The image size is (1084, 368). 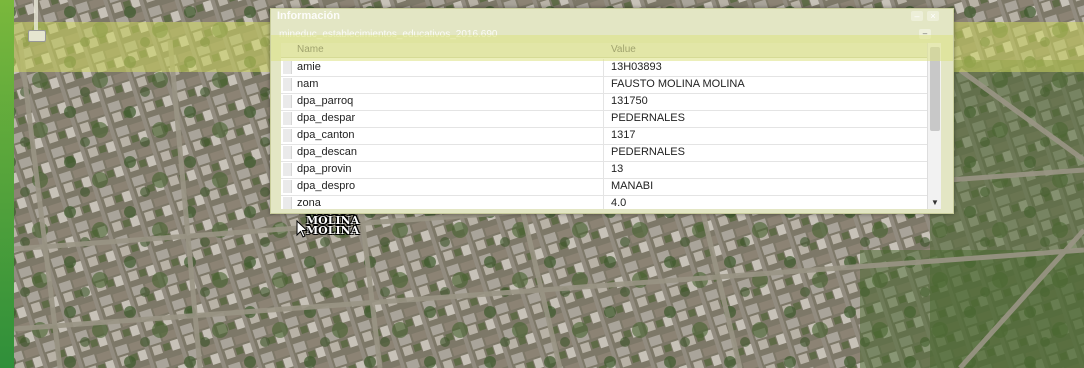 I want to click on panel-collapse-button: –, so click(x=925, y=34).